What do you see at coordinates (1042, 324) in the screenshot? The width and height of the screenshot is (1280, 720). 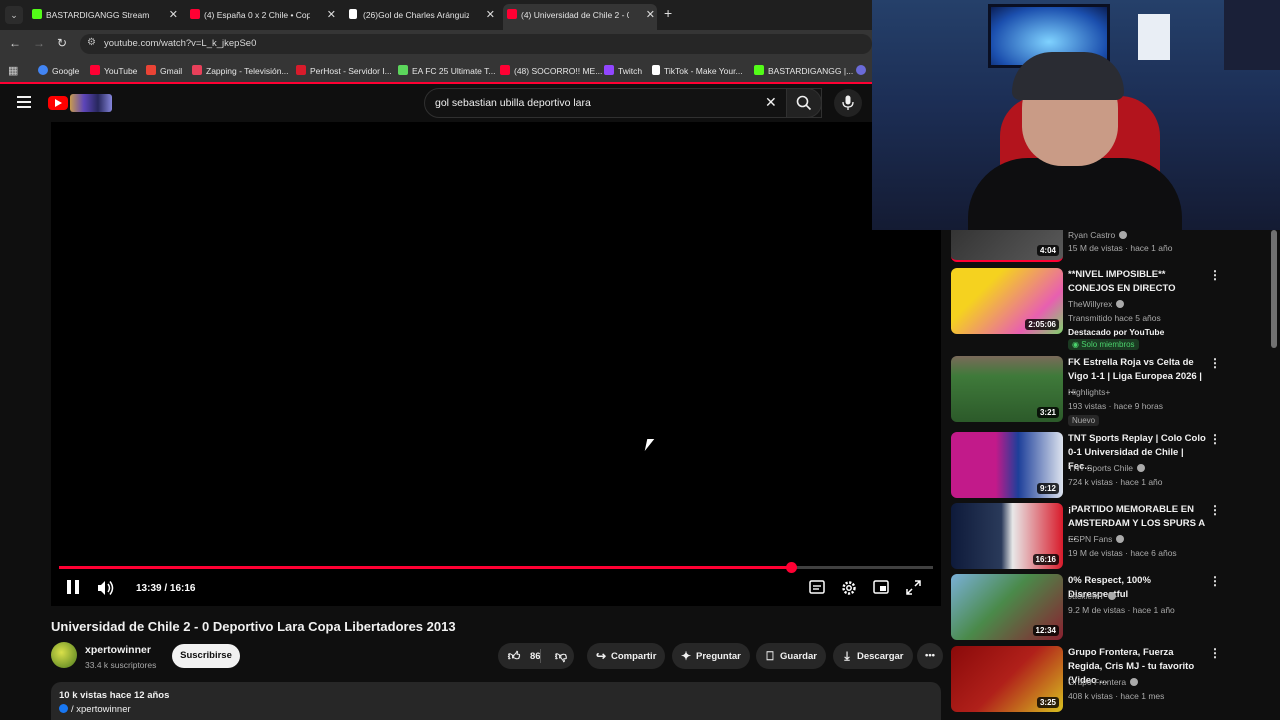 I see `video-duration: 2:05:06` at bounding box center [1042, 324].